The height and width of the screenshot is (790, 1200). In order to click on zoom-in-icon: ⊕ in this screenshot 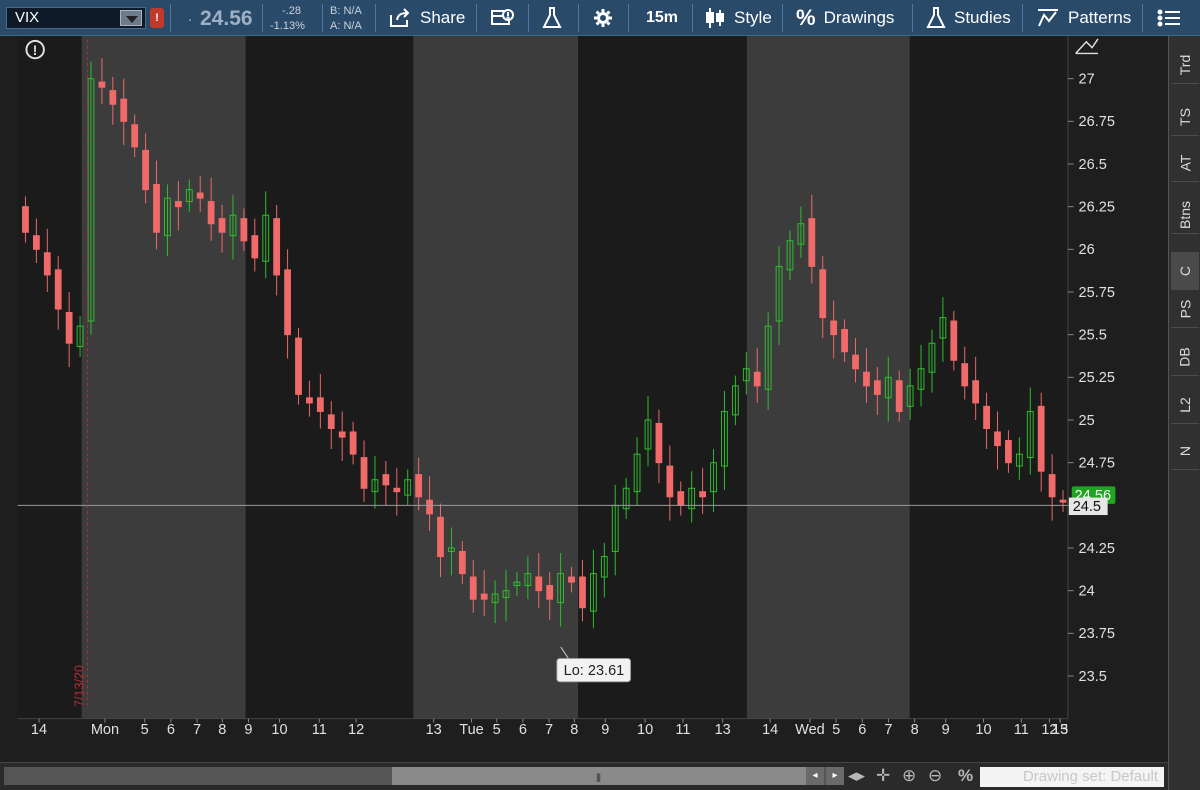, I will do `click(909, 776)`.